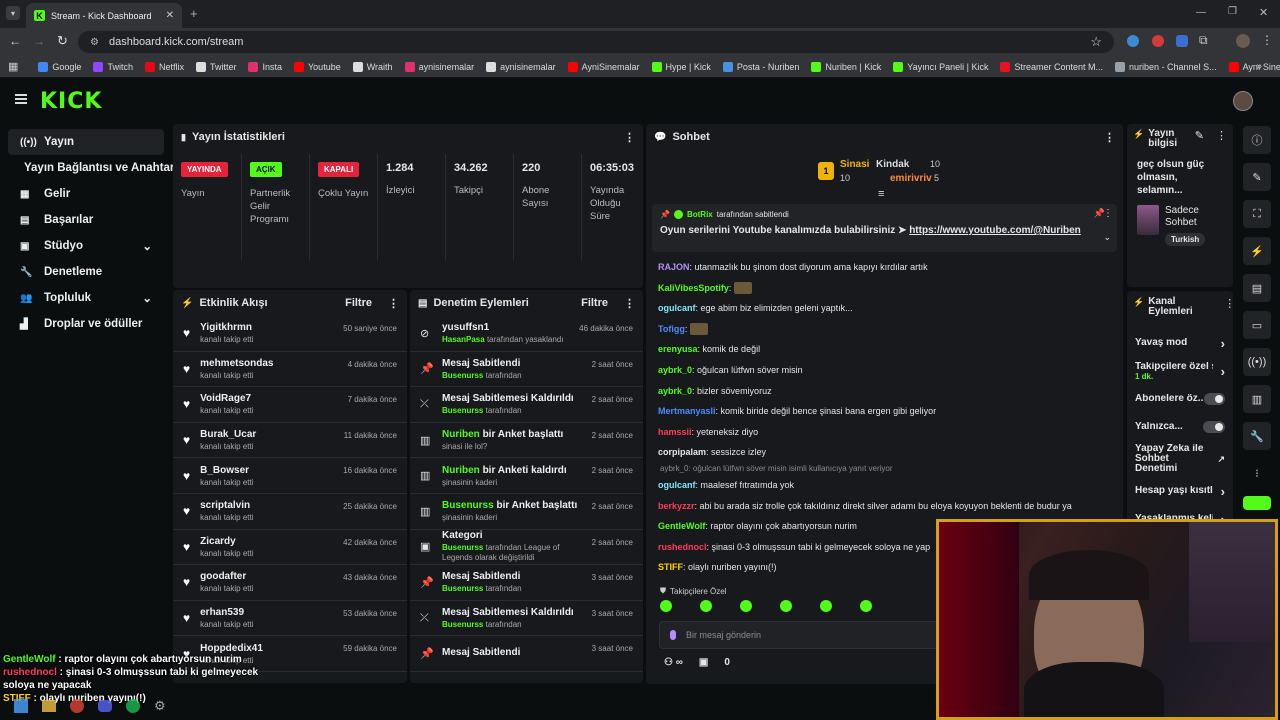  Describe the element at coordinates (266, 505) in the screenshot. I see `activity-username: scriptalvin` at that location.